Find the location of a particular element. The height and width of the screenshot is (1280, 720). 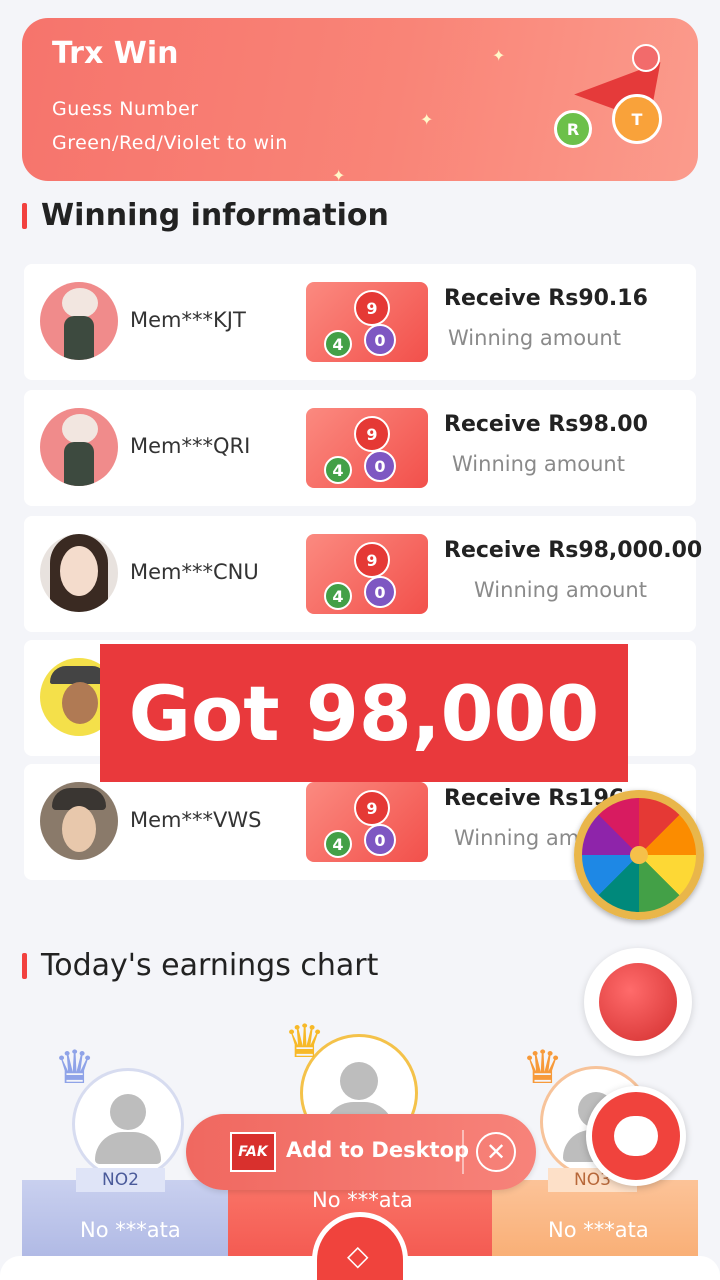

winning-info-heading: Winning information is located at coordinates (205, 215).